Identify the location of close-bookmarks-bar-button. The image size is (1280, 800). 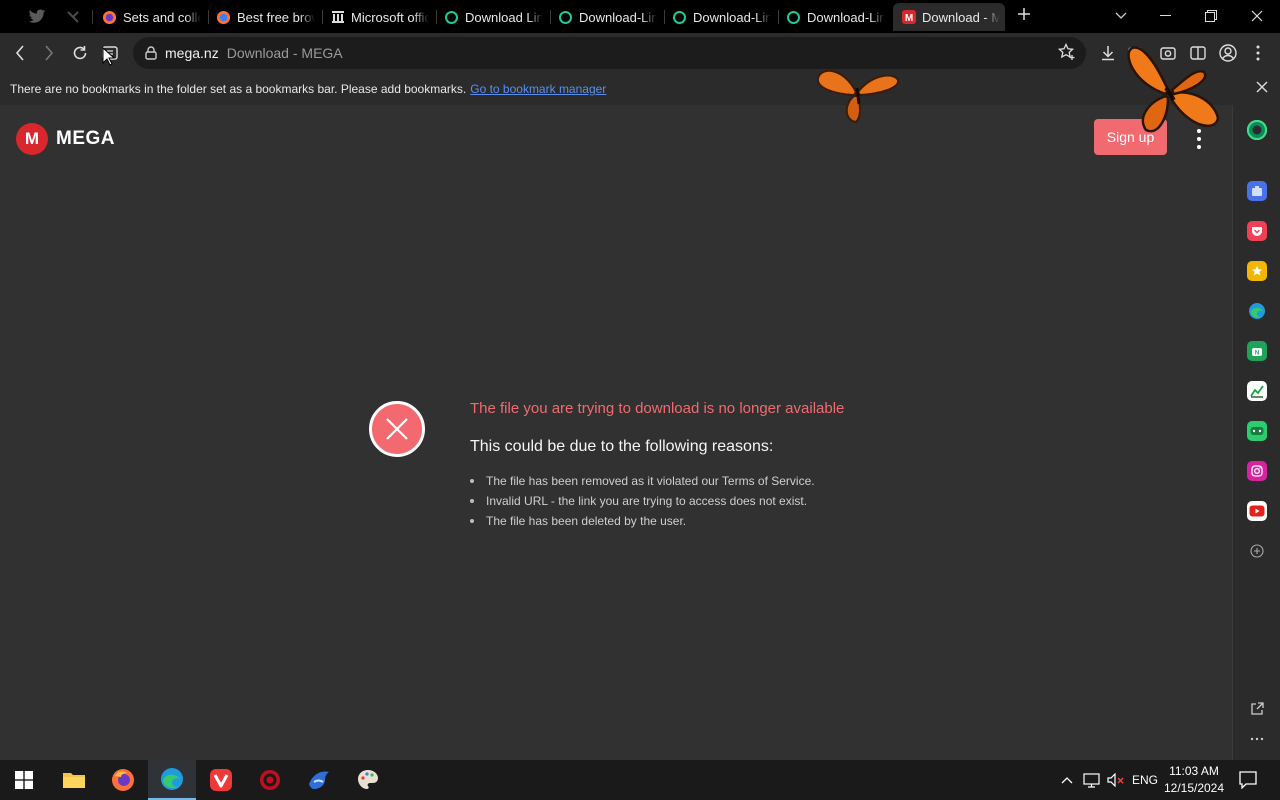
(1262, 88).